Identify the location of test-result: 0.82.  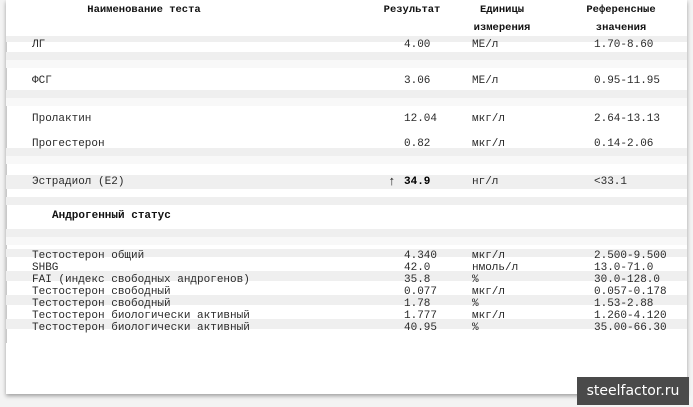
(417, 144).